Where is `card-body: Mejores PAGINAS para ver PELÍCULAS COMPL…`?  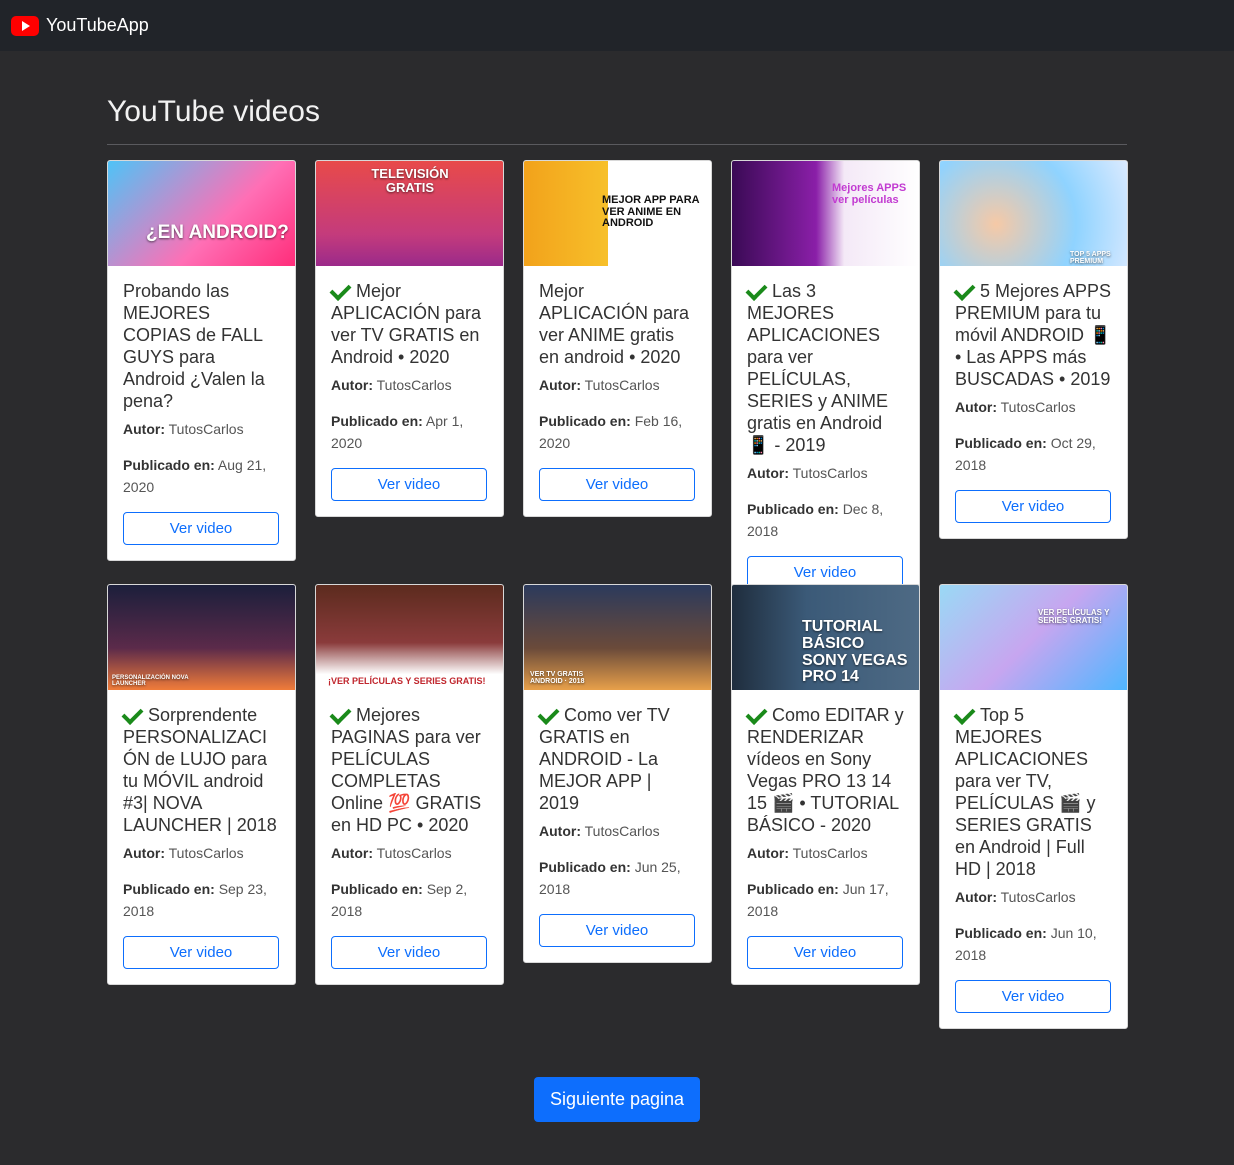 card-body: Mejores PAGINAS para ver PELÍCULAS COMPL… is located at coordinates (409, 837).